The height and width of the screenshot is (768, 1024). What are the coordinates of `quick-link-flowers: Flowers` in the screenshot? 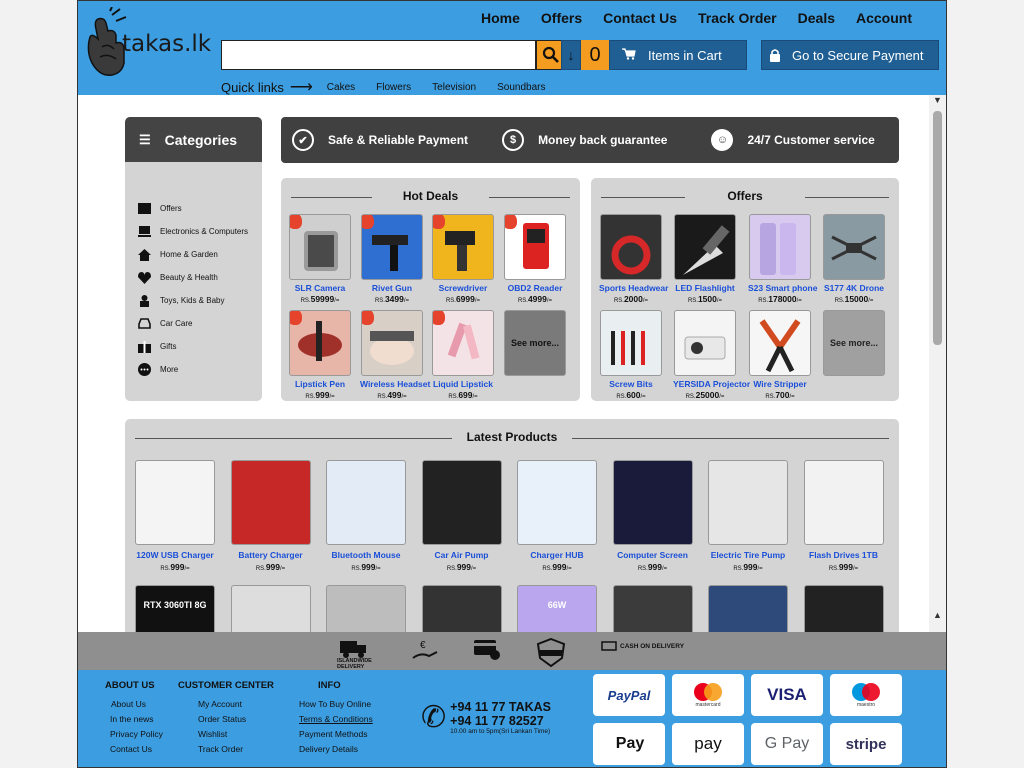 It's located at (393, 87).